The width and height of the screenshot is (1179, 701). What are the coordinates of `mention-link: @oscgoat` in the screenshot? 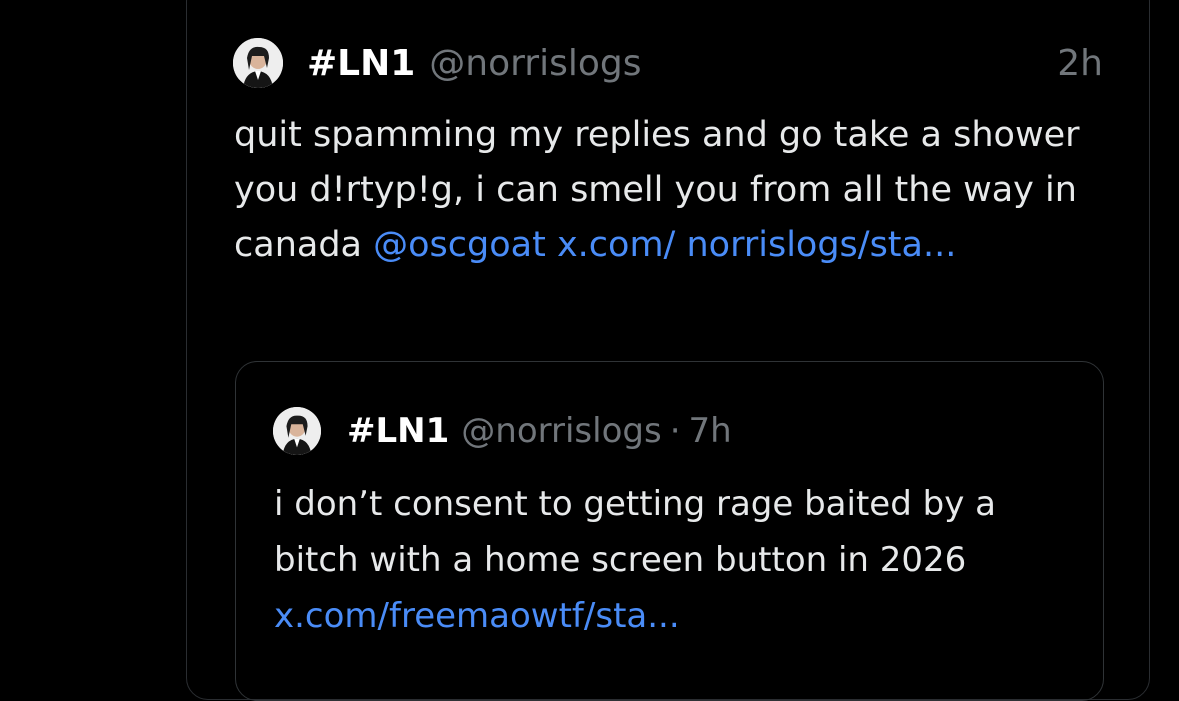 It's located at (459, 245).